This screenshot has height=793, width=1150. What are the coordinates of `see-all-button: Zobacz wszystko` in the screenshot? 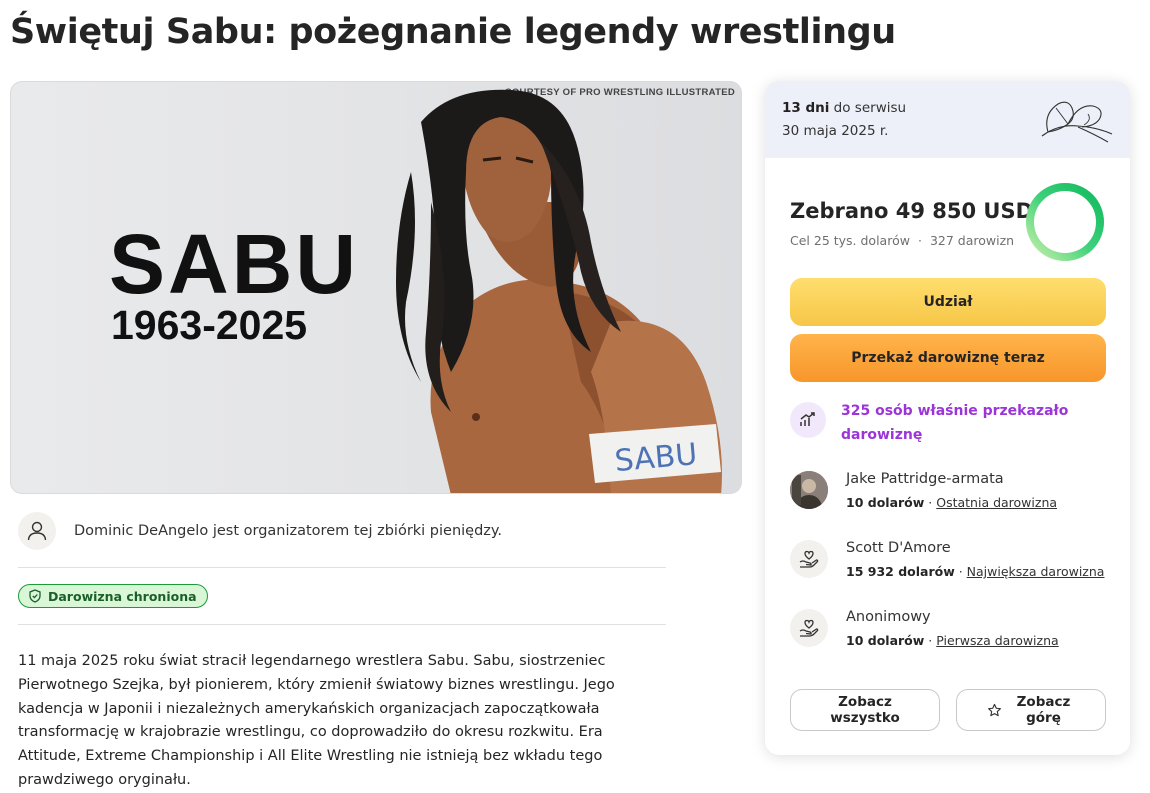 It's located at (865, 710).